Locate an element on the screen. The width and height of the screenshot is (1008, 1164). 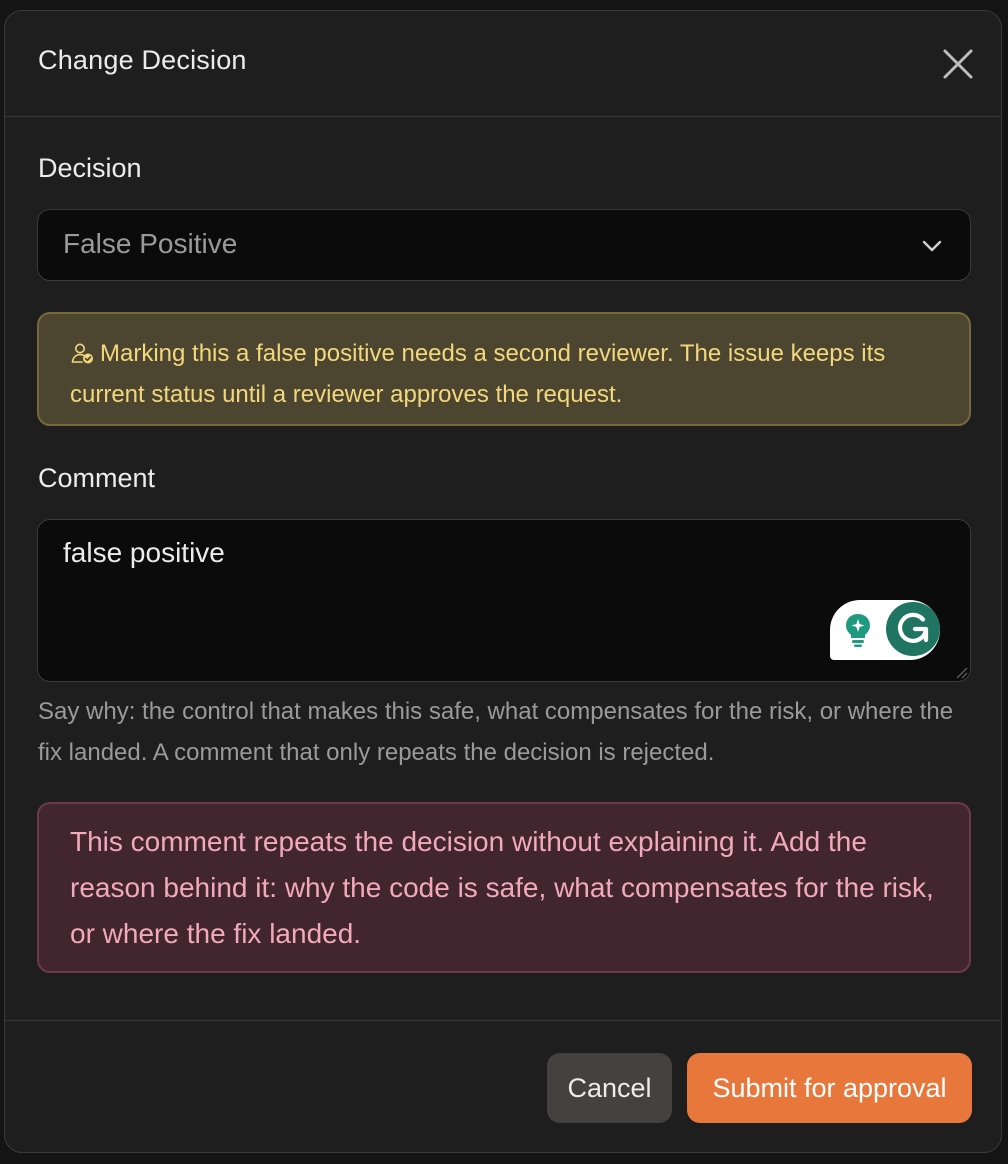
comment-textarea: false positive is located at coordinates (504, 600).